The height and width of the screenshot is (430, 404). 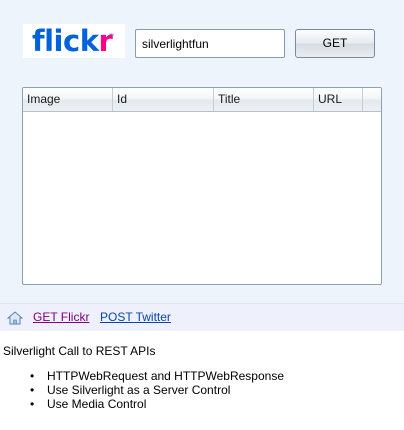 What do you see at coordinates (105, 41) in the screenshot?
I see `flickr-logo-part2: r` at bounding box center [105, 41].